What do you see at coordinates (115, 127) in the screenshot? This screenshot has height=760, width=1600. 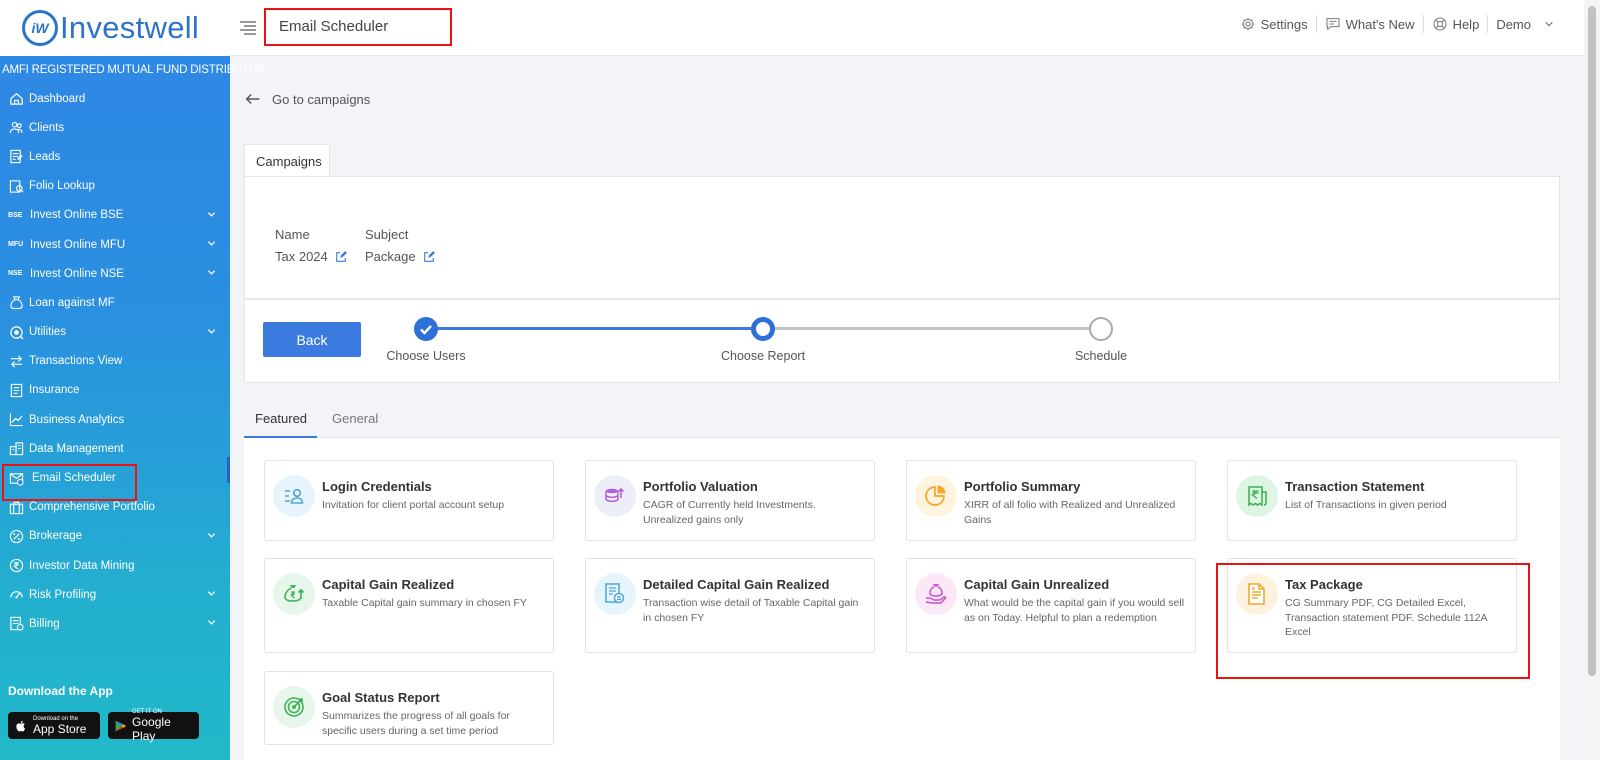 I see `sidebar-item-clients: Clients` at bounding box center [115, 127].